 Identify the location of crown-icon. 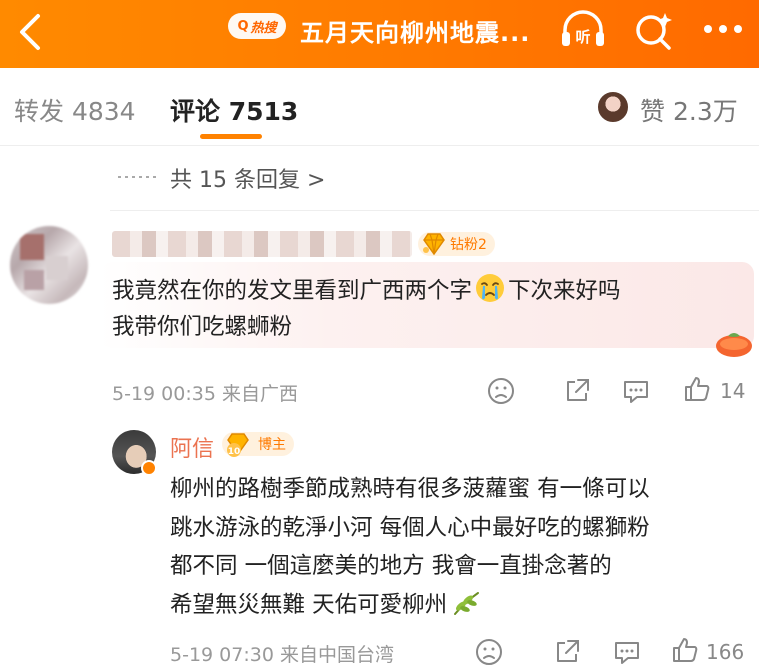
(434, 244).